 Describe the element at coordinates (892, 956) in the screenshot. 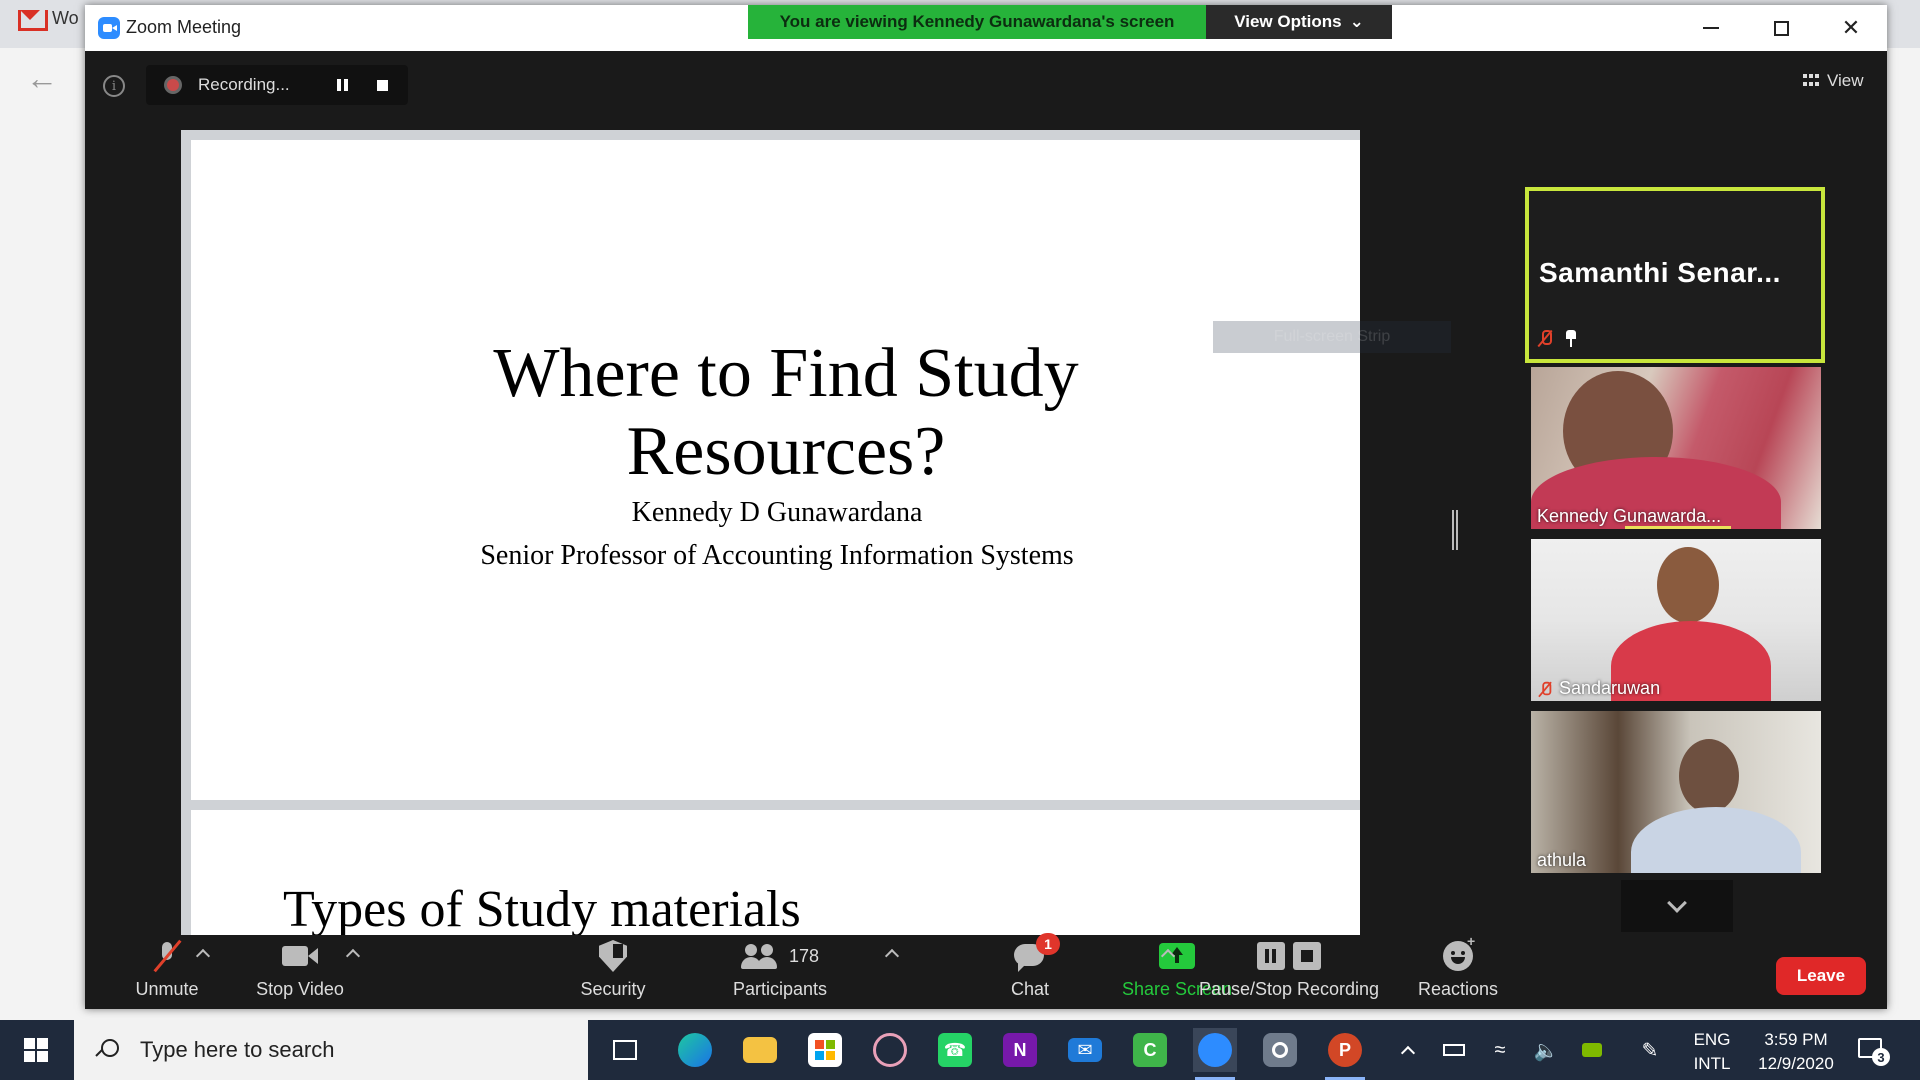

I see `participants-options-caret-icon` at that location.